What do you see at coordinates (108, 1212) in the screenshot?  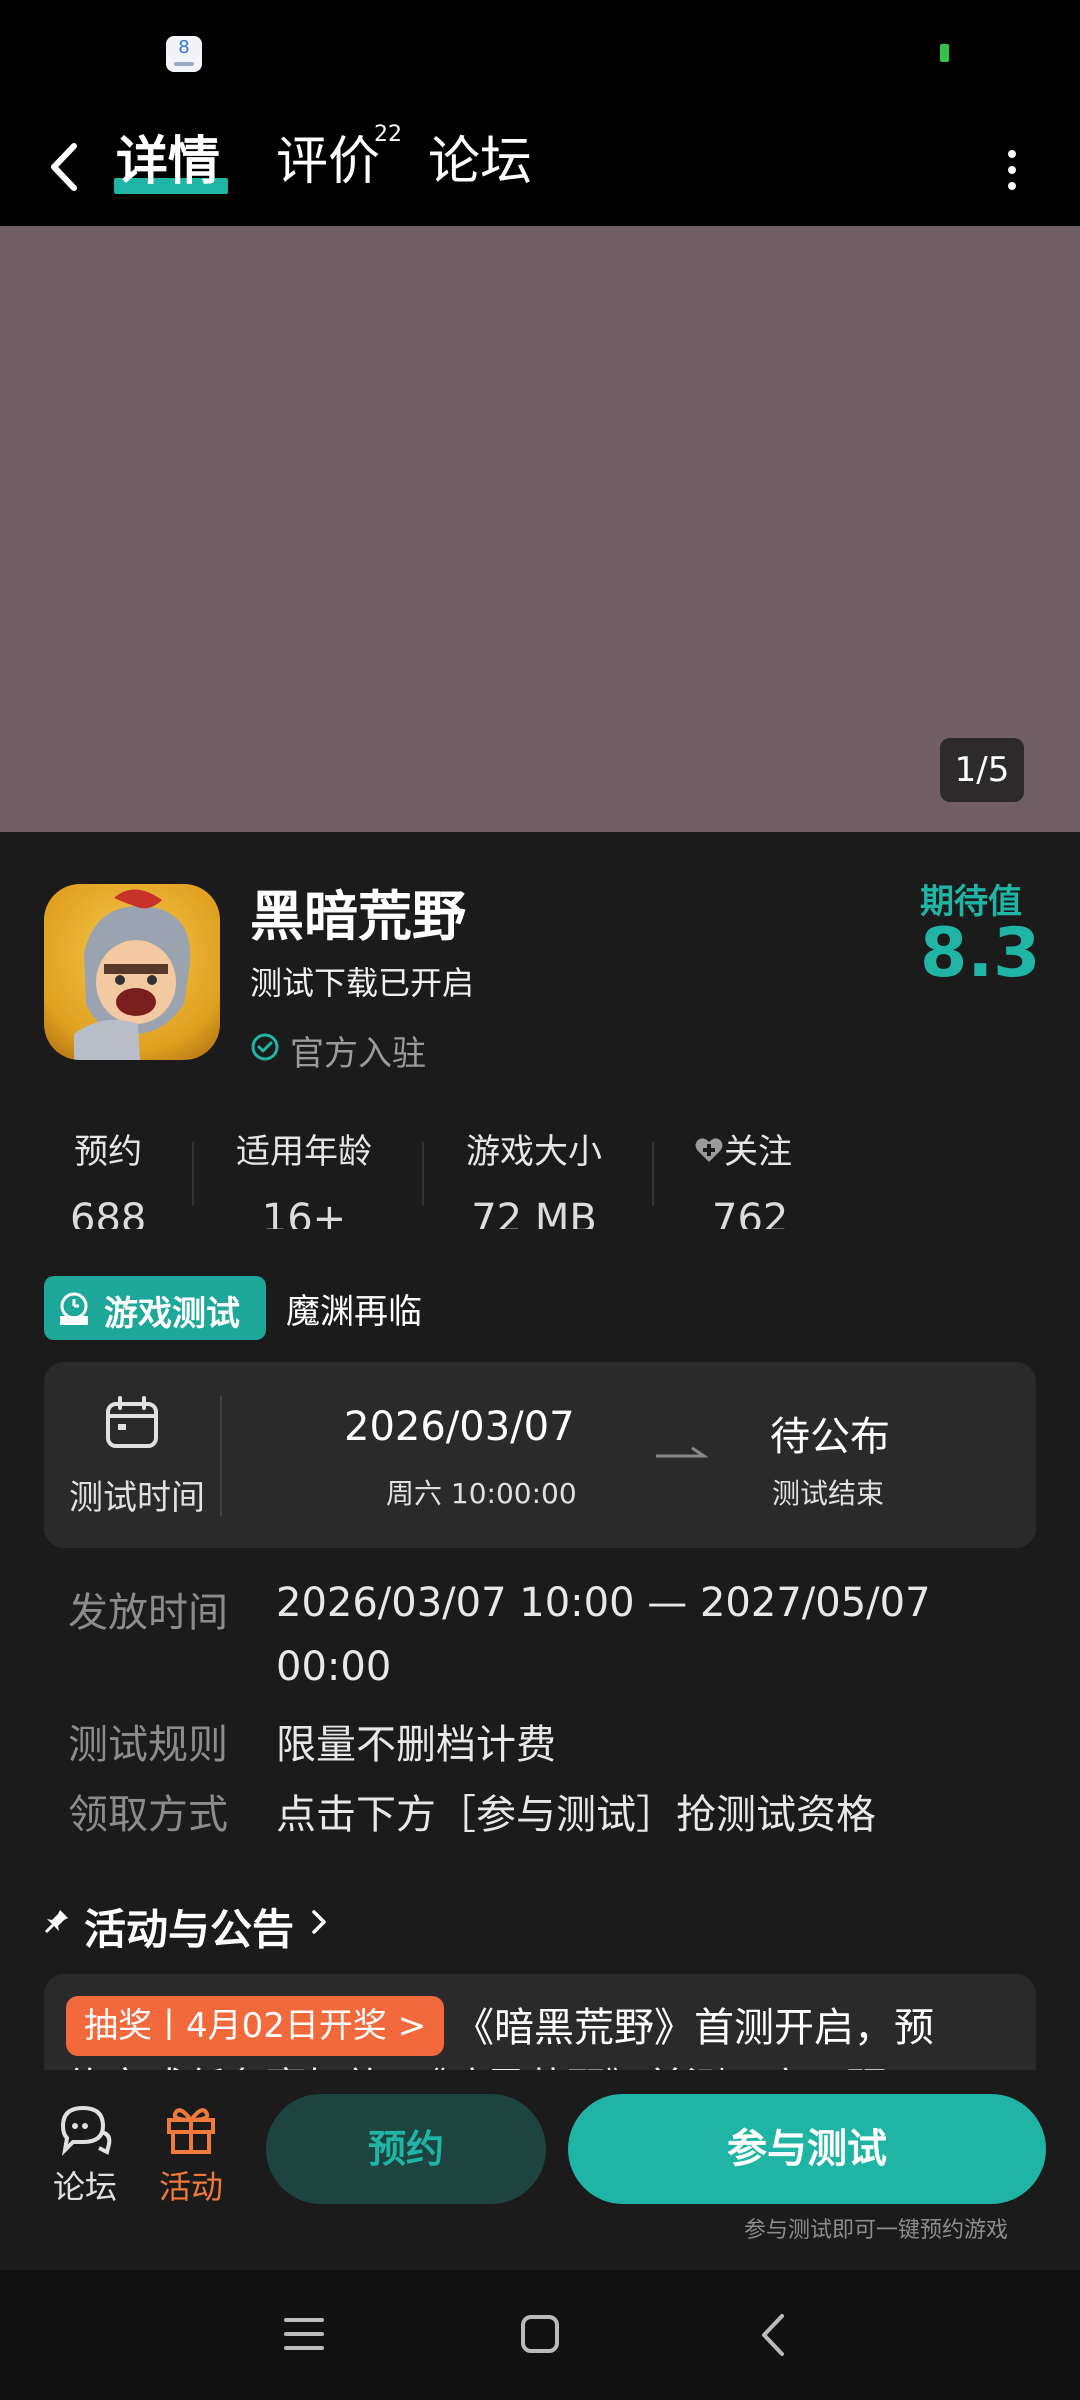 I see `stat-value: 688` at bounding box center [108, 1212].